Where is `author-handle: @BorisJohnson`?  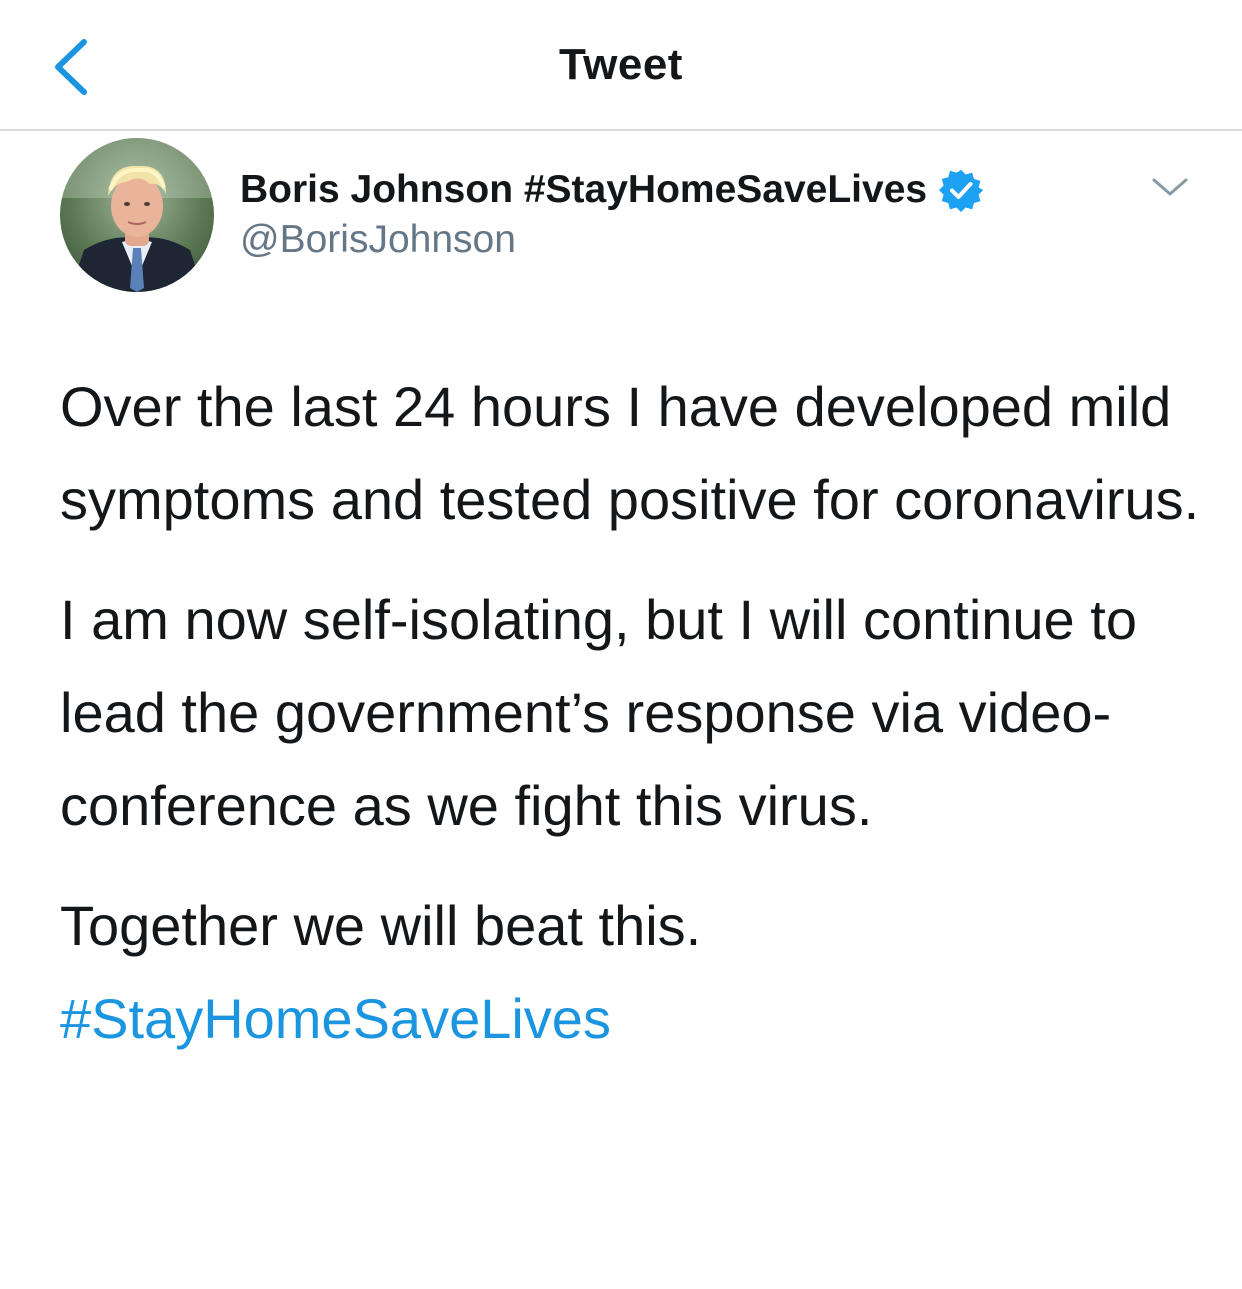 author-handle: @BorisJohnson is located at coordinates (378, 240).